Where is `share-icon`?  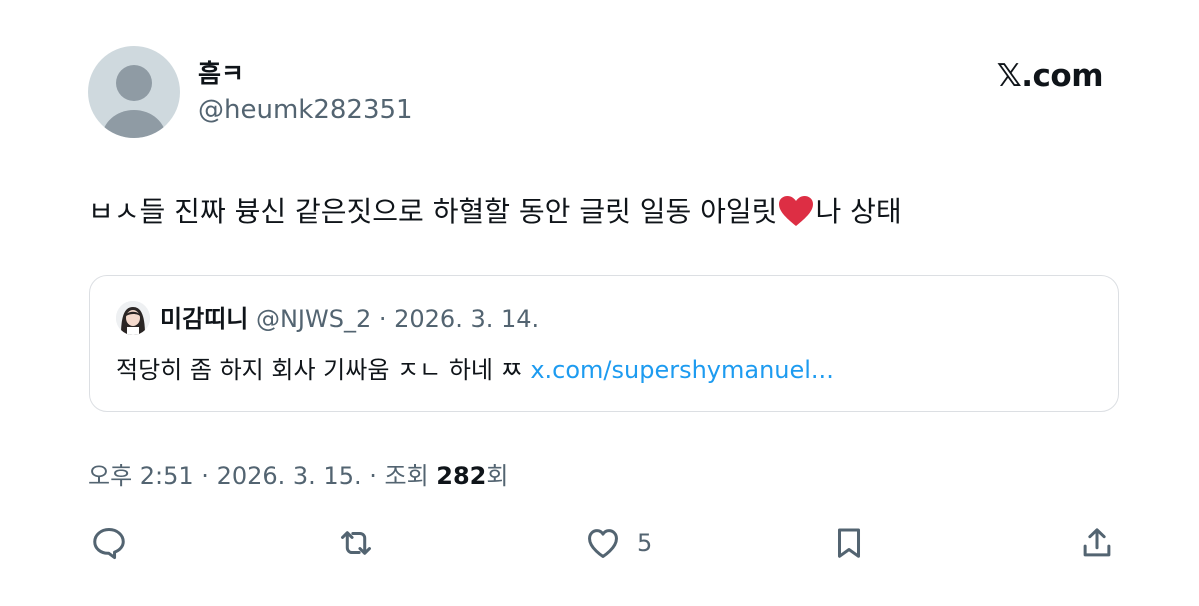 share-icon is located at coordinates (1097, 542).